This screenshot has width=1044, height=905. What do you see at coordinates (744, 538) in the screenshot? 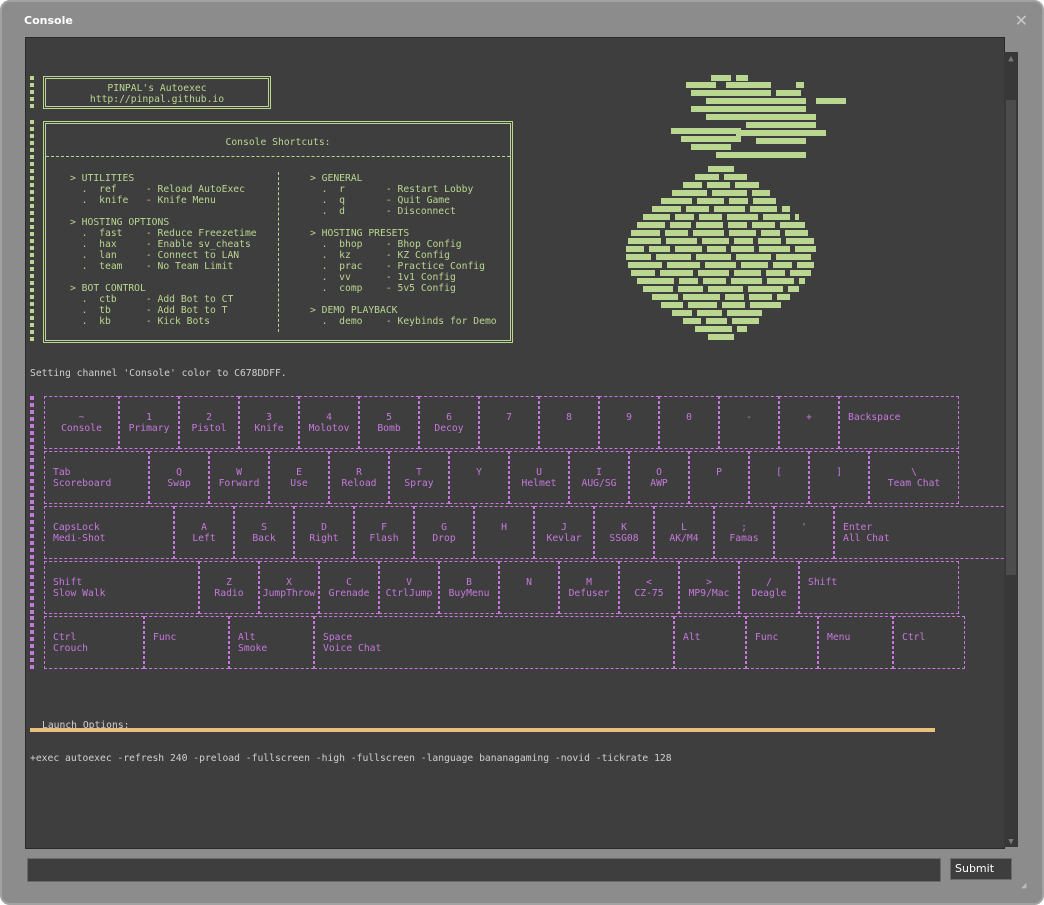
I see `key-binding: Famas` at bounding box center [744, 538].